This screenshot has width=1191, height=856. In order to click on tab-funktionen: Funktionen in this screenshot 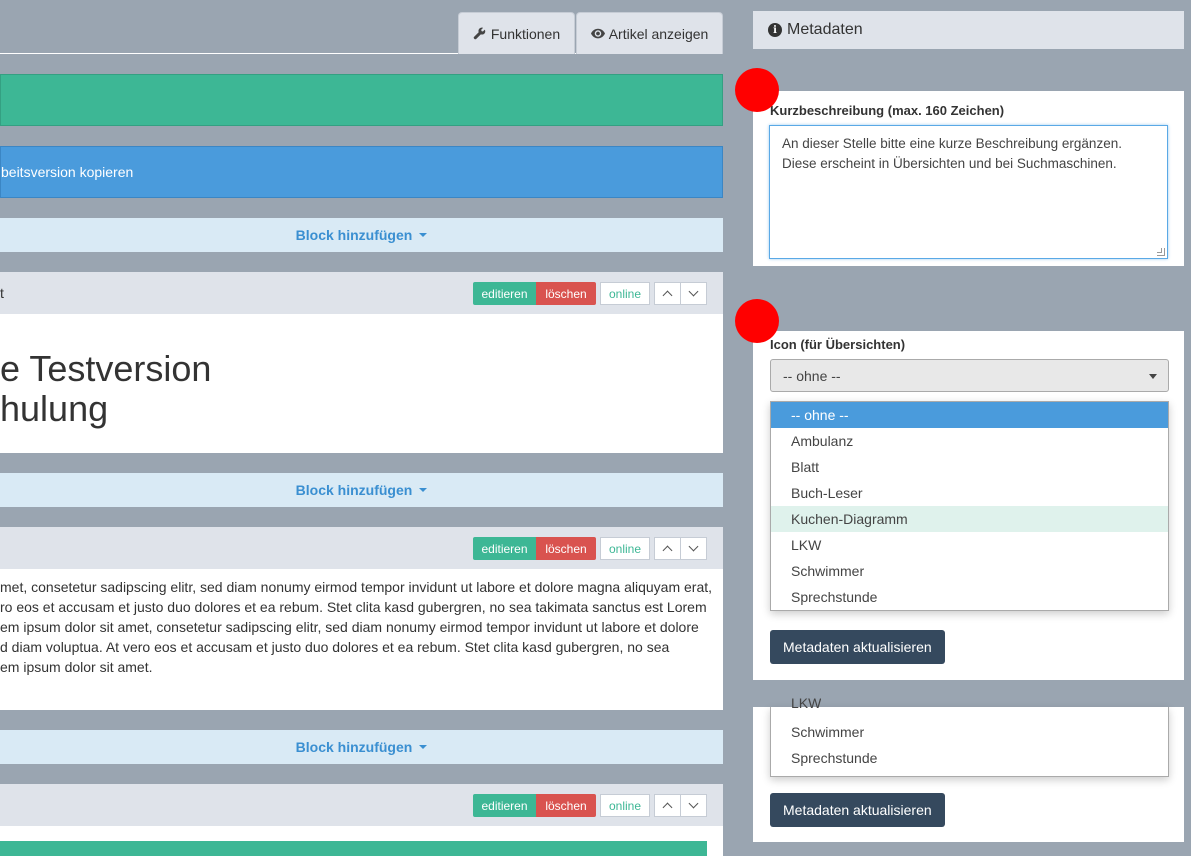, I will do `click(516, 33)`.